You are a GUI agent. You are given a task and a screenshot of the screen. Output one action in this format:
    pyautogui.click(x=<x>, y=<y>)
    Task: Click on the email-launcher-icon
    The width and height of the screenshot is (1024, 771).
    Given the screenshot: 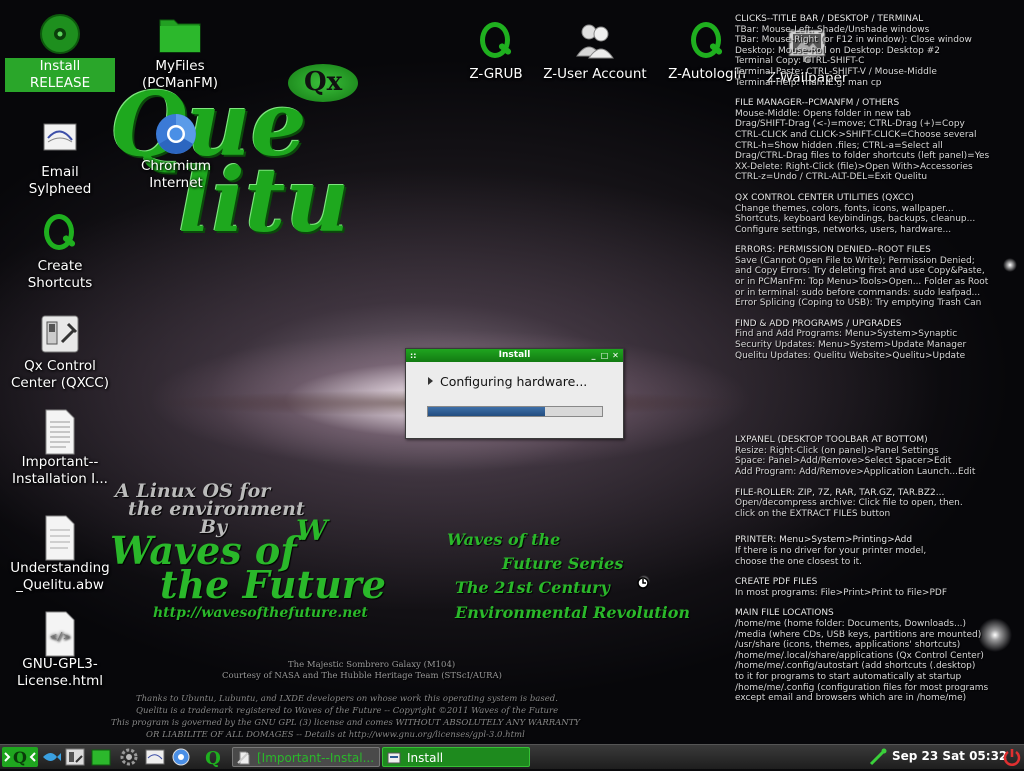 What is the action you would take?
    pyautogui.click(x=155, y=757)
    